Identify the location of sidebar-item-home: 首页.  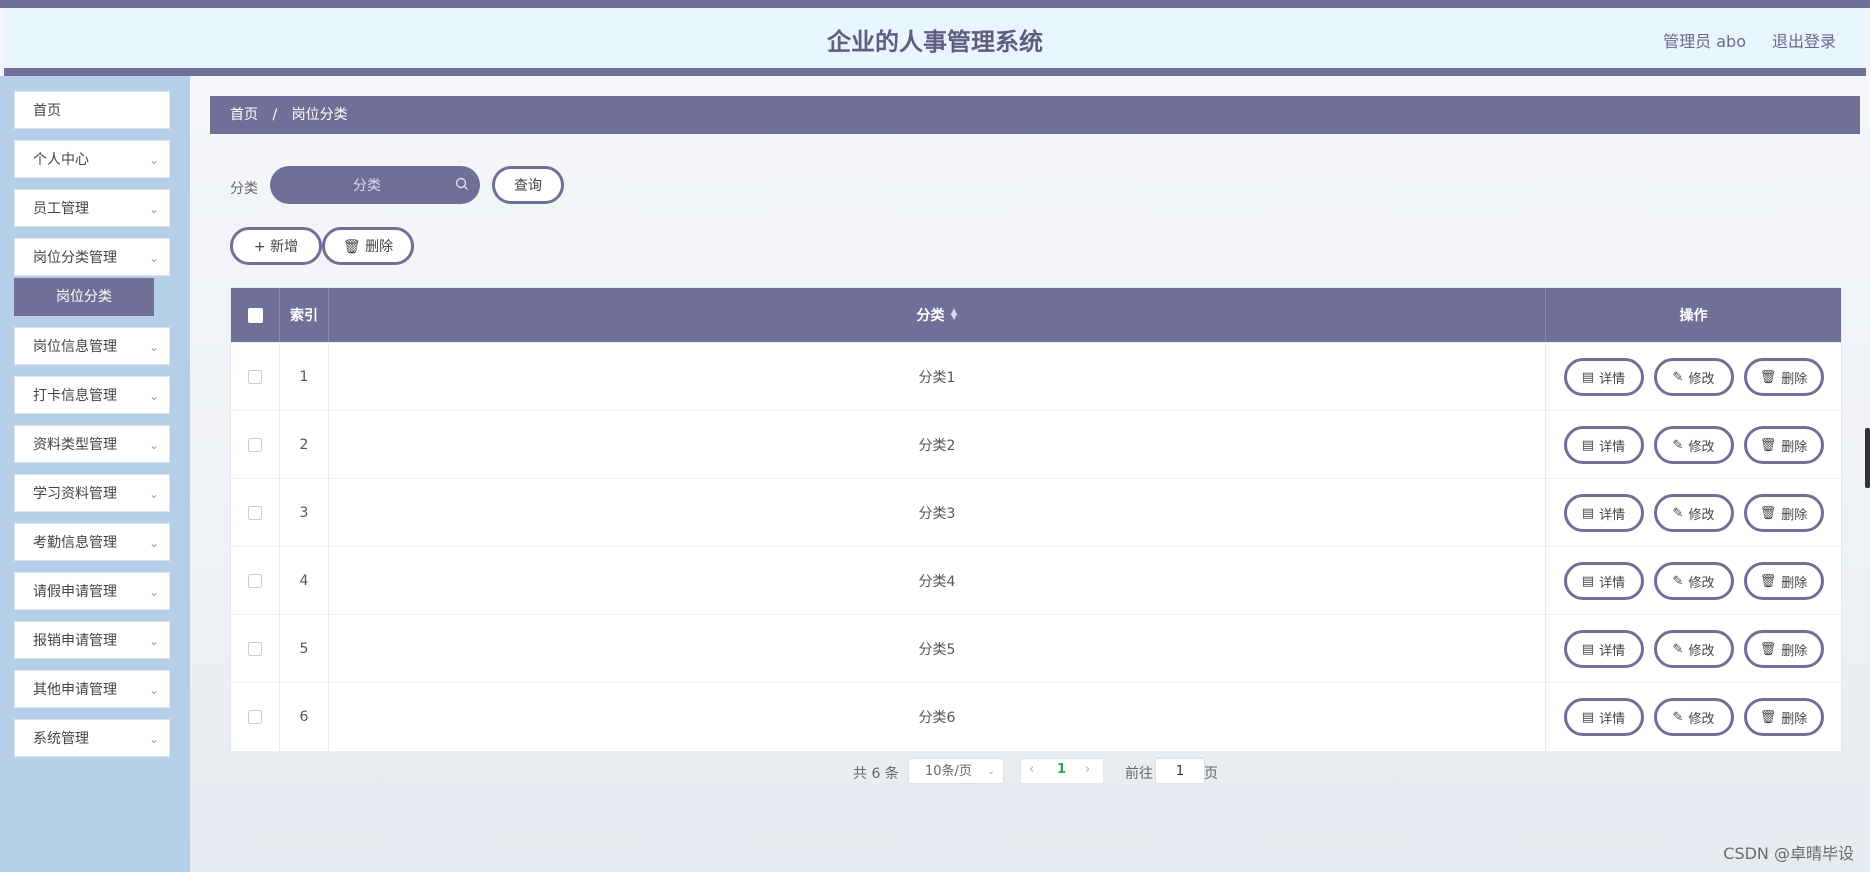
(92, 110).